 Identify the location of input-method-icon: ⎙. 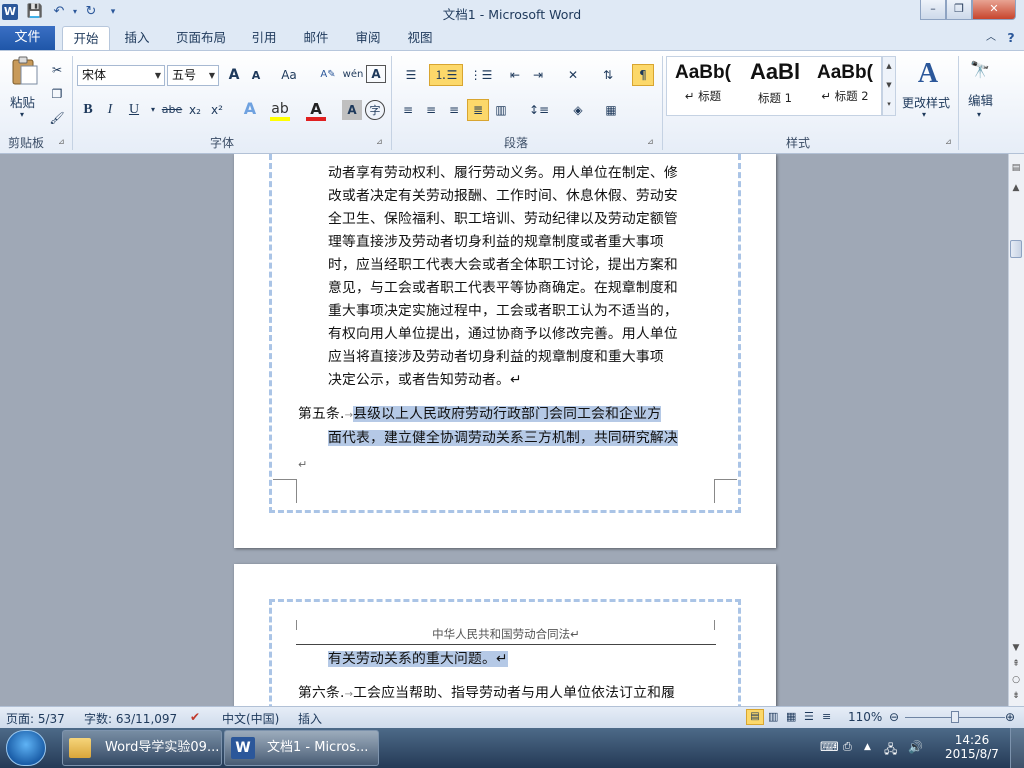
(847, 747).